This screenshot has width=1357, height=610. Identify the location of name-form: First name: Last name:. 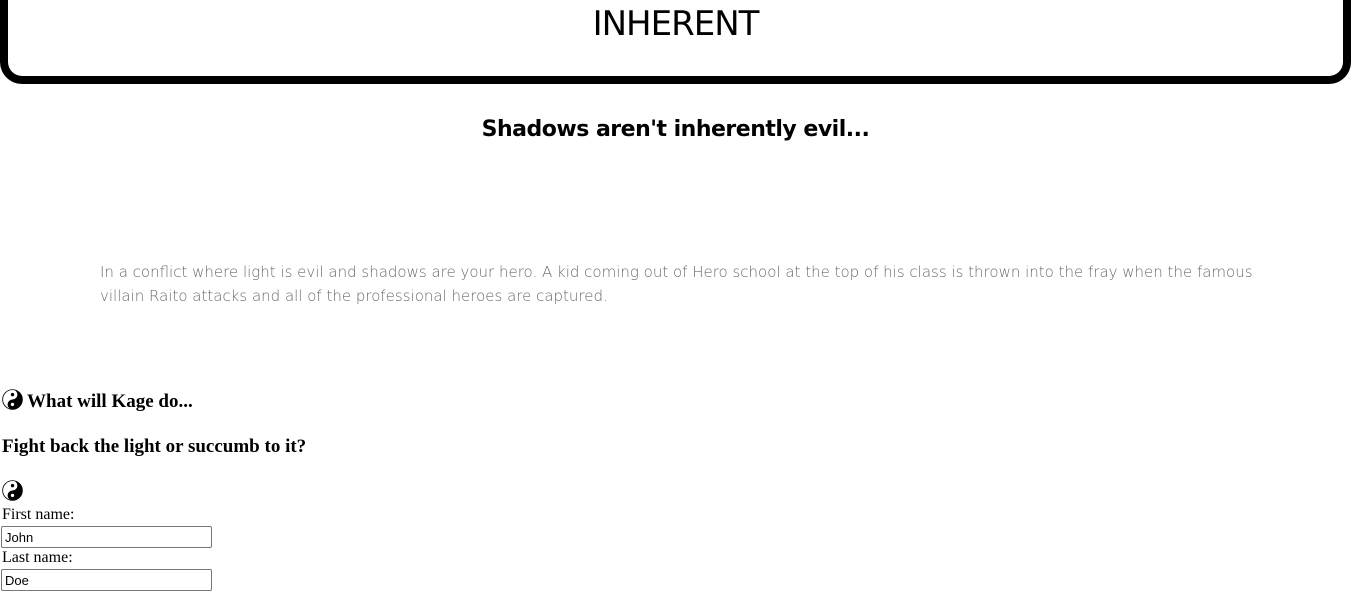
(106, 548).